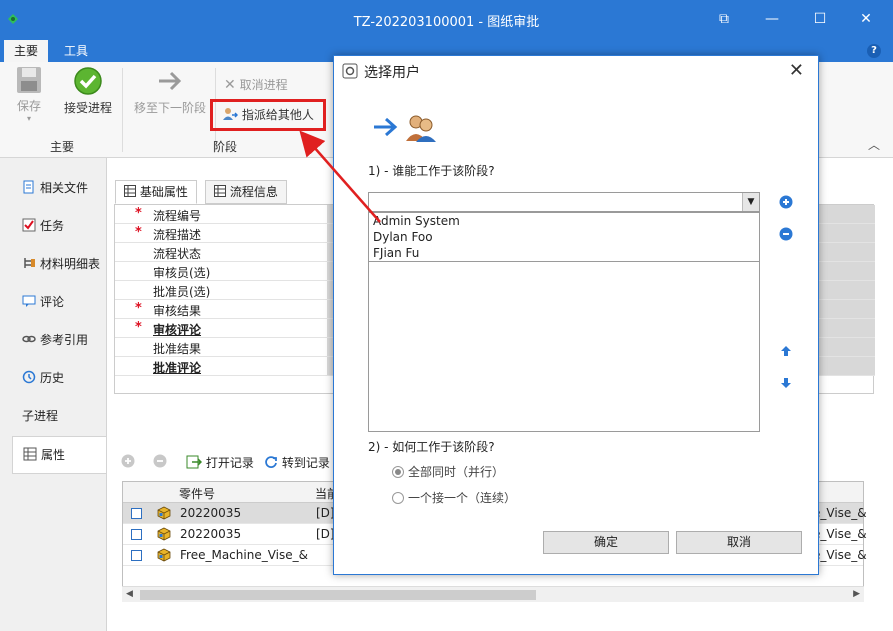 This screenshot has width=893, height=631. What do you see at coordinates (177, 349) in the screenshot?
I see `property-label: 批准结果` at bounding box center [177, 349].